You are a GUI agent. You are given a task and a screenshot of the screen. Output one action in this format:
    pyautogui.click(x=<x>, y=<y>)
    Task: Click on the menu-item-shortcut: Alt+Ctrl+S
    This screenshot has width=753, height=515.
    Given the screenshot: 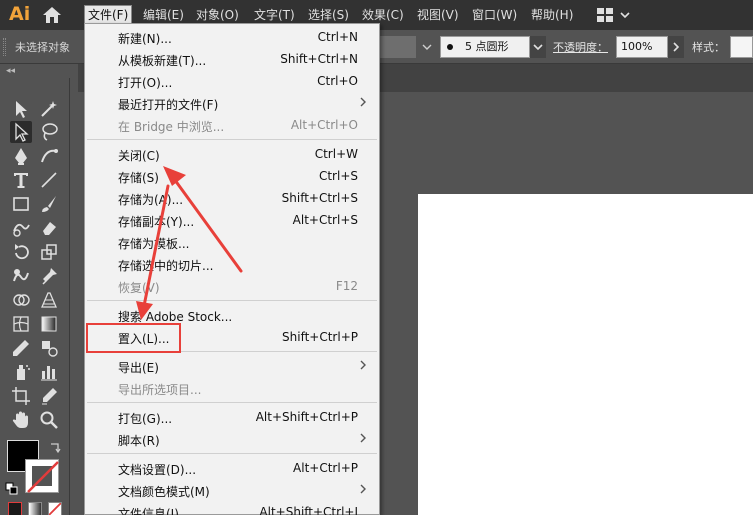 What is the action you would take?
    pyautogui.click(x=325, y=220)
    